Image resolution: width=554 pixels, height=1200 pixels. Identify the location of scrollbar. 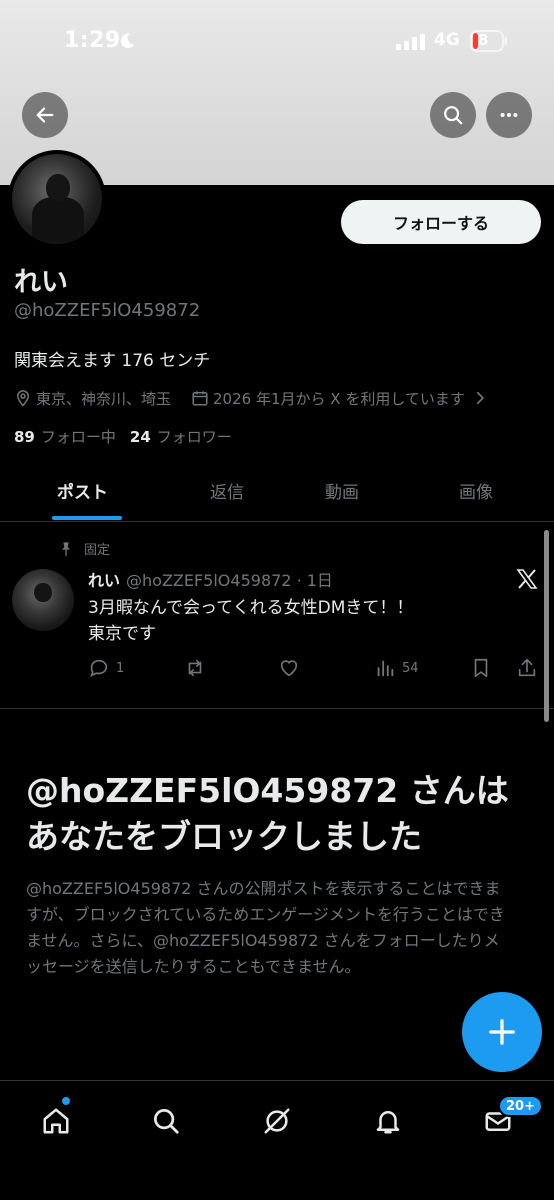
(546, 626).